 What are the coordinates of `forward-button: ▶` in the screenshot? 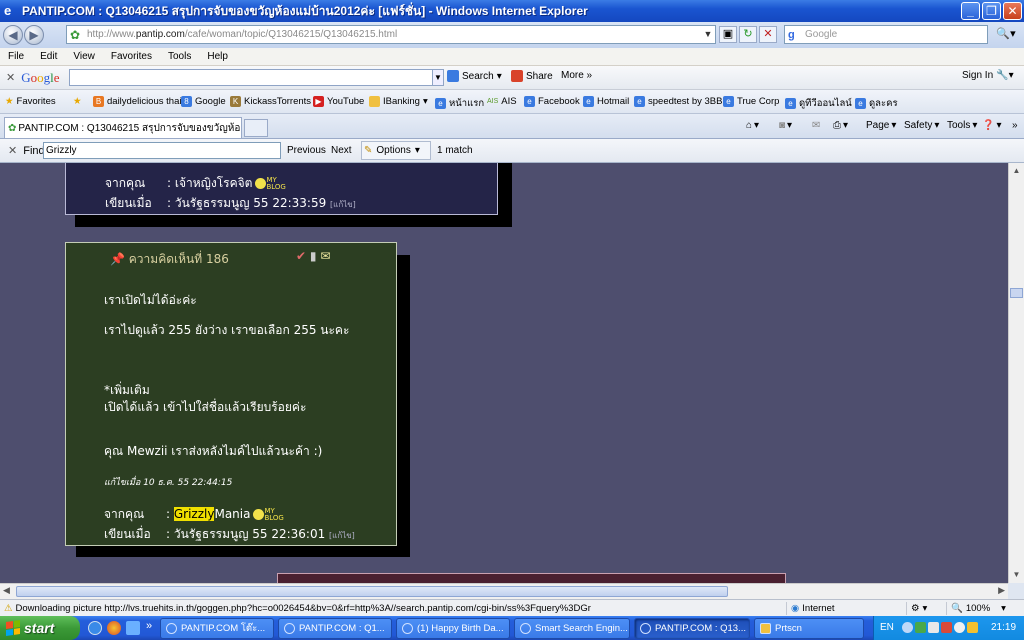 It's located at (34, 35).